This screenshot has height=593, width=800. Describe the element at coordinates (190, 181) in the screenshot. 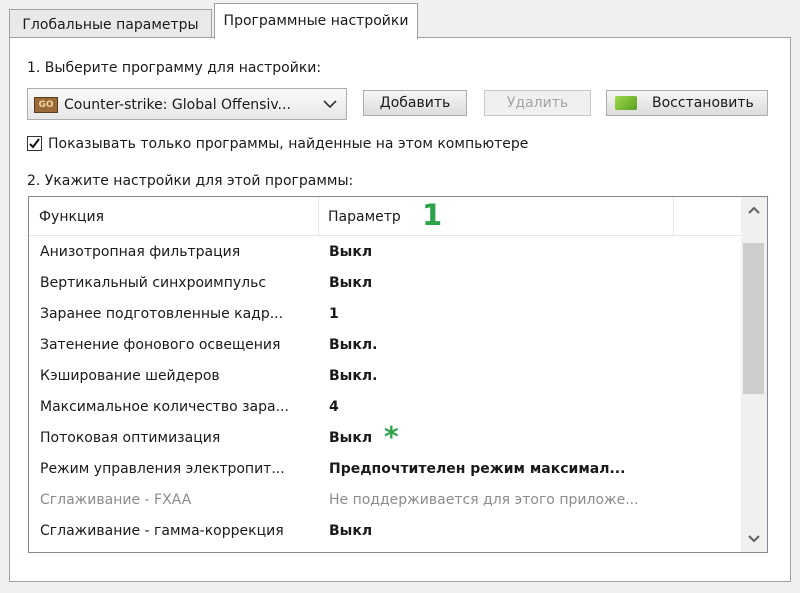

I see `step2-label: 2. Укажите настройки для этой программы:` at that location.